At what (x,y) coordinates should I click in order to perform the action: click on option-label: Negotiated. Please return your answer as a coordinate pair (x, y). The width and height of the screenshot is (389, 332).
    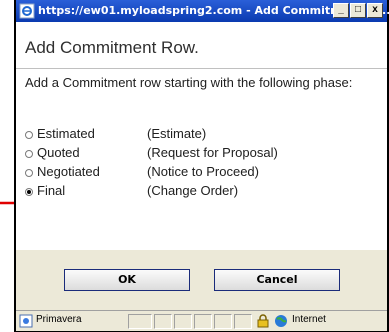
    Looking at the image, I should click on (68, 171).